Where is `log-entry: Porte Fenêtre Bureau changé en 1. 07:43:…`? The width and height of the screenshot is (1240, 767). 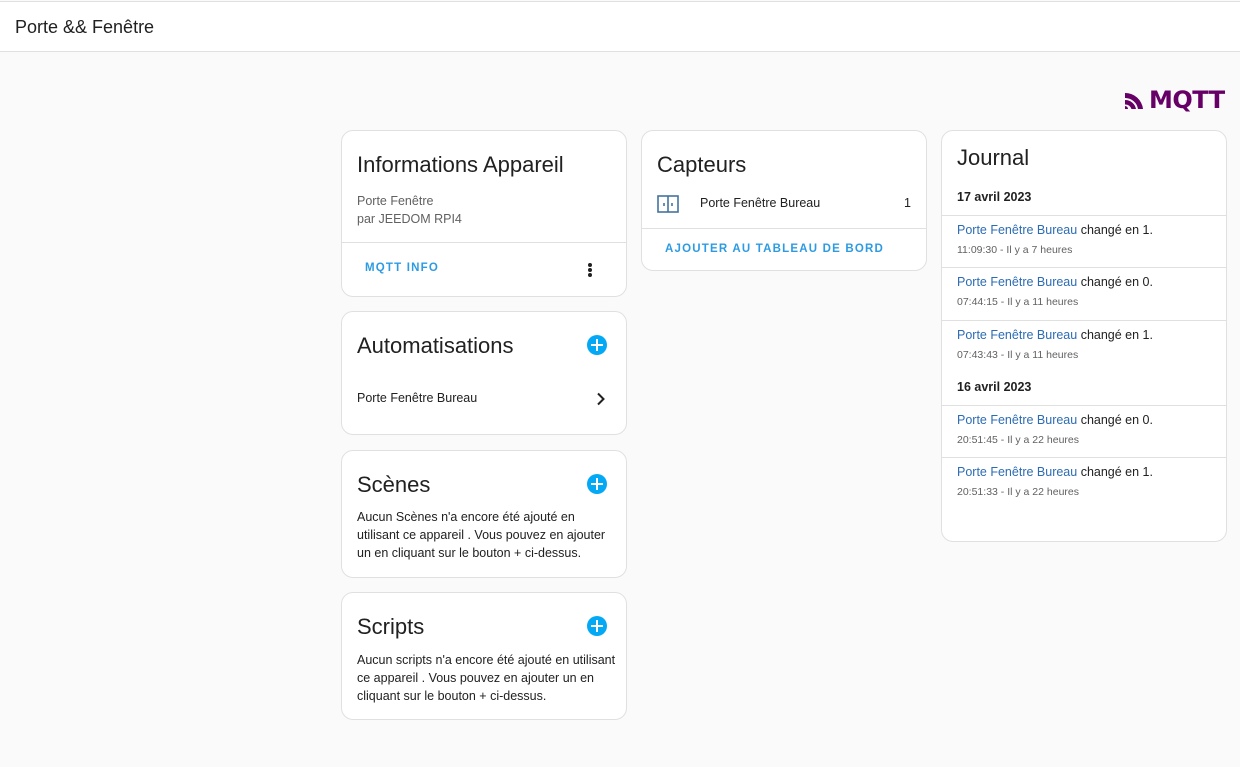 log-entry: Porte Fenêtre Bureau changé en 1. 07:43:… is located at coordinates (1084, 346).